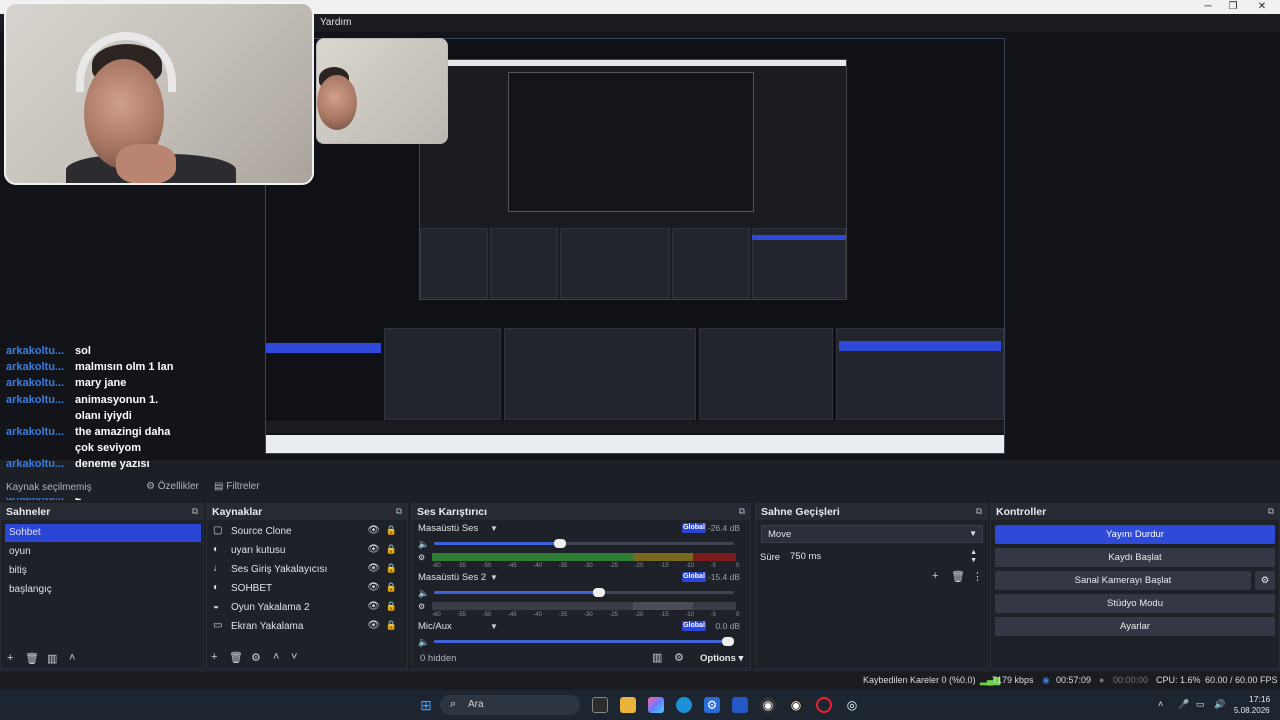 The height and width of the screenshot is (720, 1280). Describe the element at coordinates (307, 607) in the screenshot. I see `source-row: ◒ Oyun Yakalama 2 👁 🔒` at that location.